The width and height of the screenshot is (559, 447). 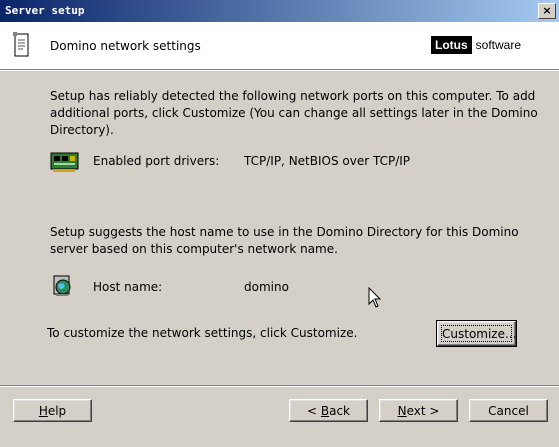 What do you see at coordinates (402, 411) in the screenshot?
I see `next-accel: N` at bounding box center [402, 411].